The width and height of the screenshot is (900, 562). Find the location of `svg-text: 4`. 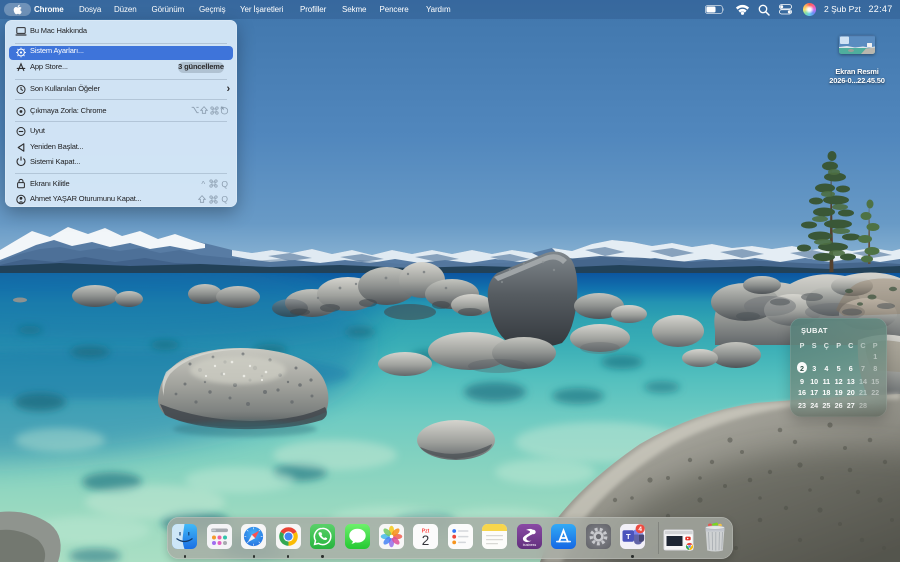

svg-text: 4 is located at coordinates (640, 529).